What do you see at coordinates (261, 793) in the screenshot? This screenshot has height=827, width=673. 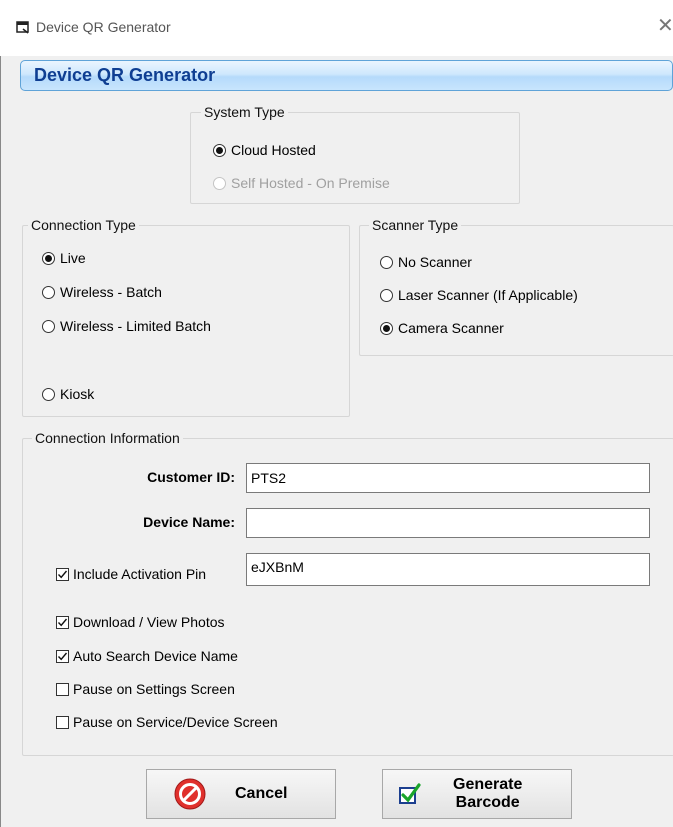 I see `cancel-button-label: Cancel` at bounding box center [261, 793].